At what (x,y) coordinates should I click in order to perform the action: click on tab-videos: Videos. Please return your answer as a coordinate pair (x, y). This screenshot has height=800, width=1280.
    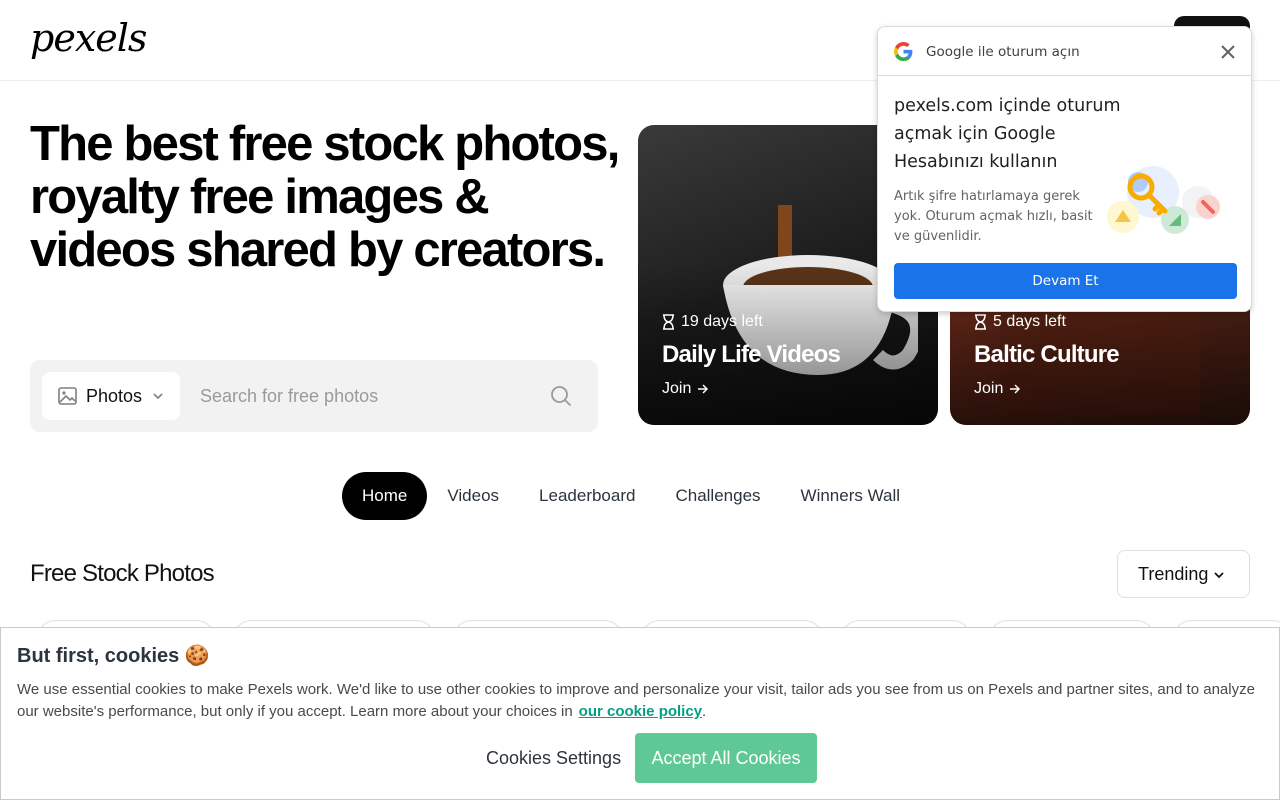
    Looking at the image, I should click on (473, 496).